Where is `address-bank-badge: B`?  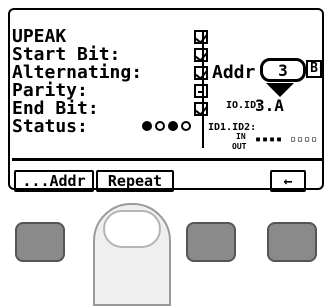 address-bank-badge: B is located at coordinates (314, 69).